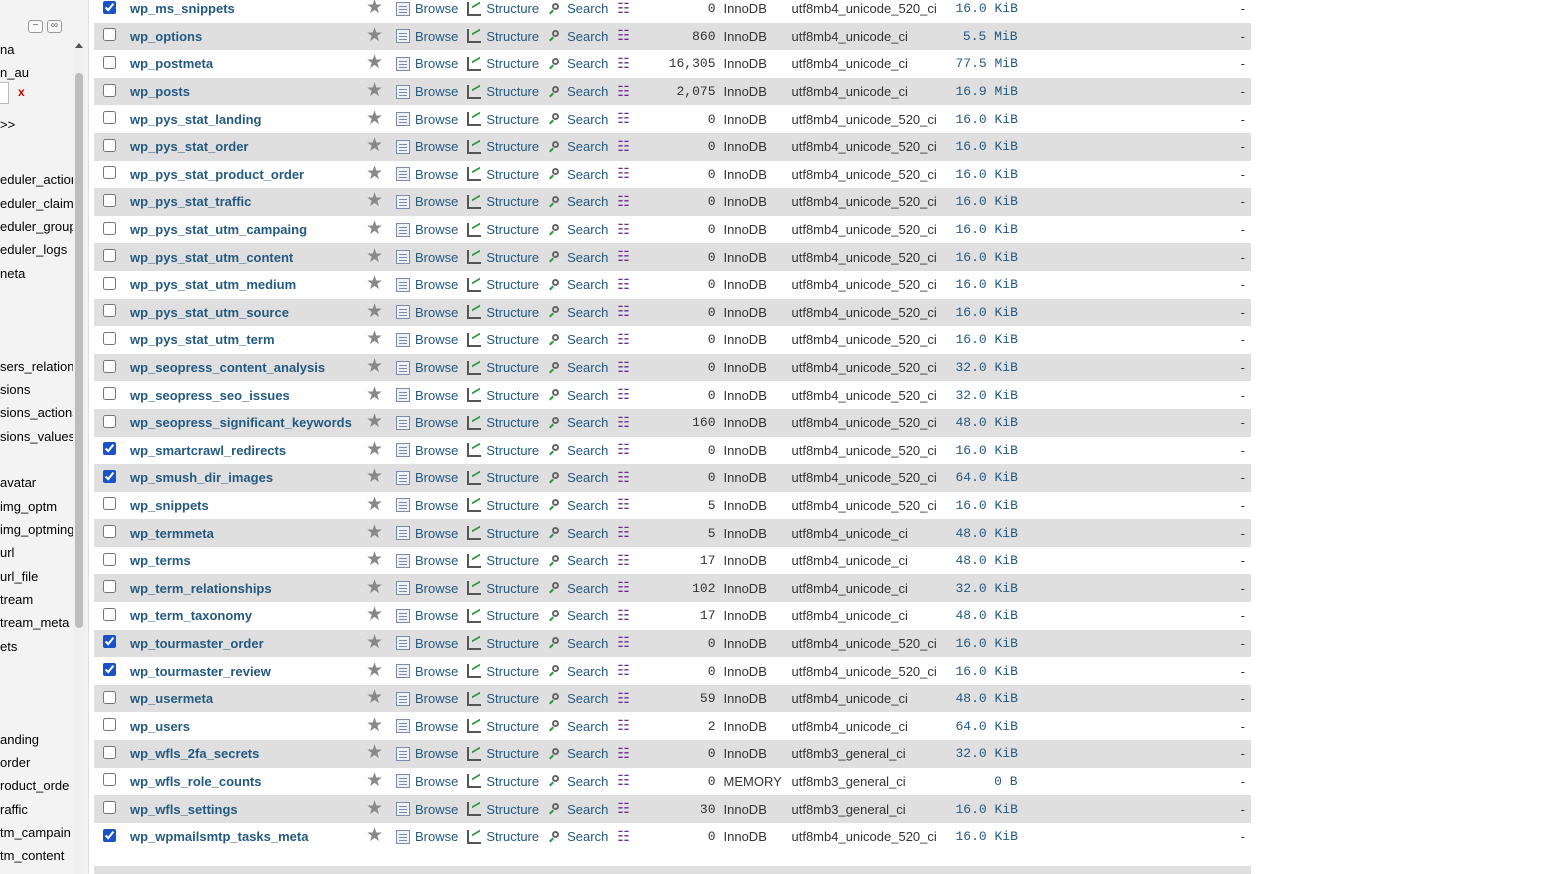 The height and width of the screenshot is (874, 1553). I want to click on sidebar-item: eduler_claims, so click(40, 203).